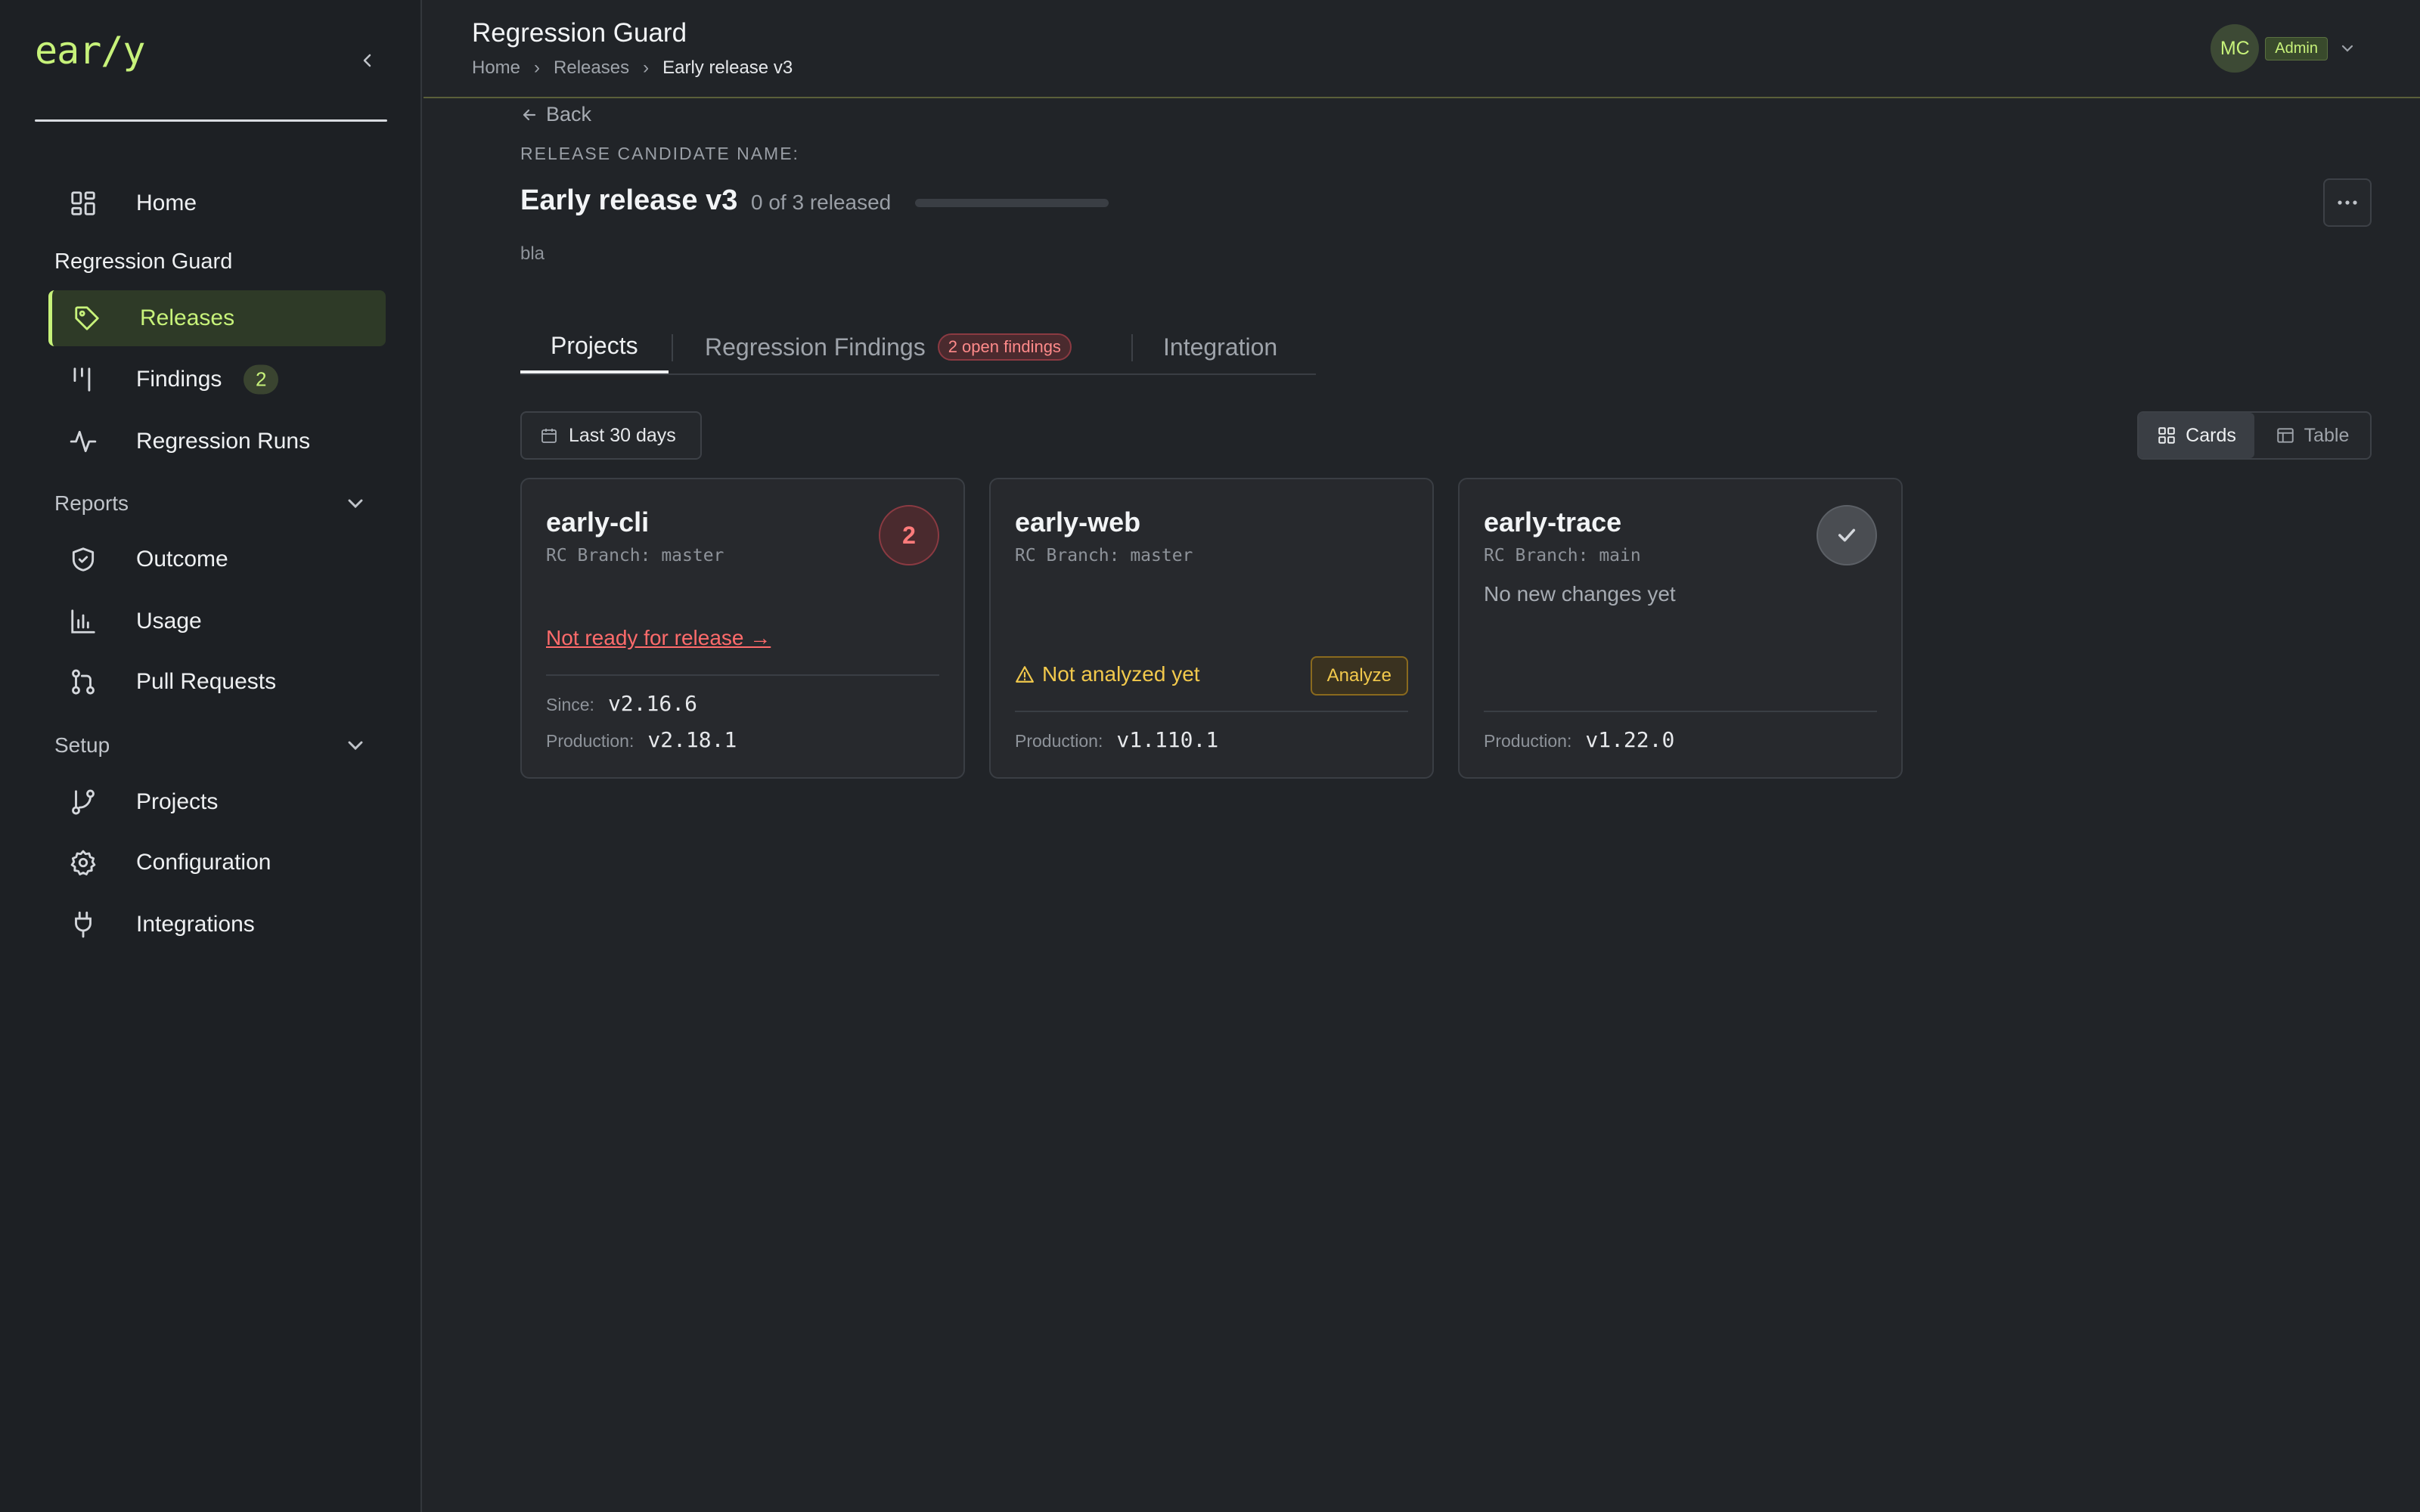 This screenshot has width=2420, height=1512. I want to click on sidebar-item-usage: Usage, so click(217, 621).